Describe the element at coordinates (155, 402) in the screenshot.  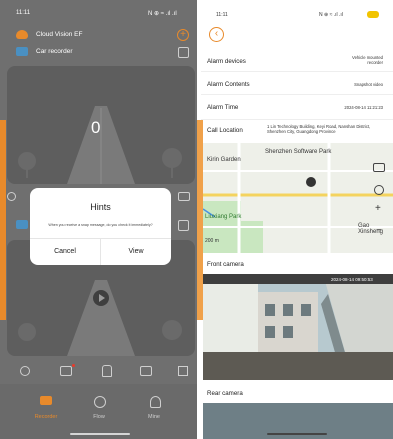
I see `mine-icon` at that location.